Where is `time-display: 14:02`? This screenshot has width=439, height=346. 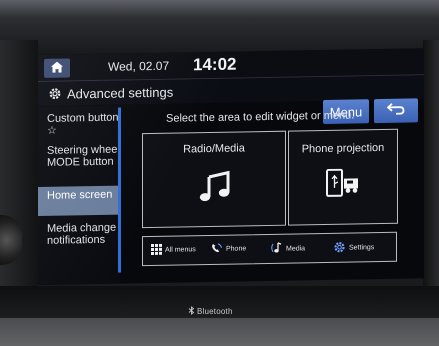 time-display: 14:02 is located at coordinates (215, 64).